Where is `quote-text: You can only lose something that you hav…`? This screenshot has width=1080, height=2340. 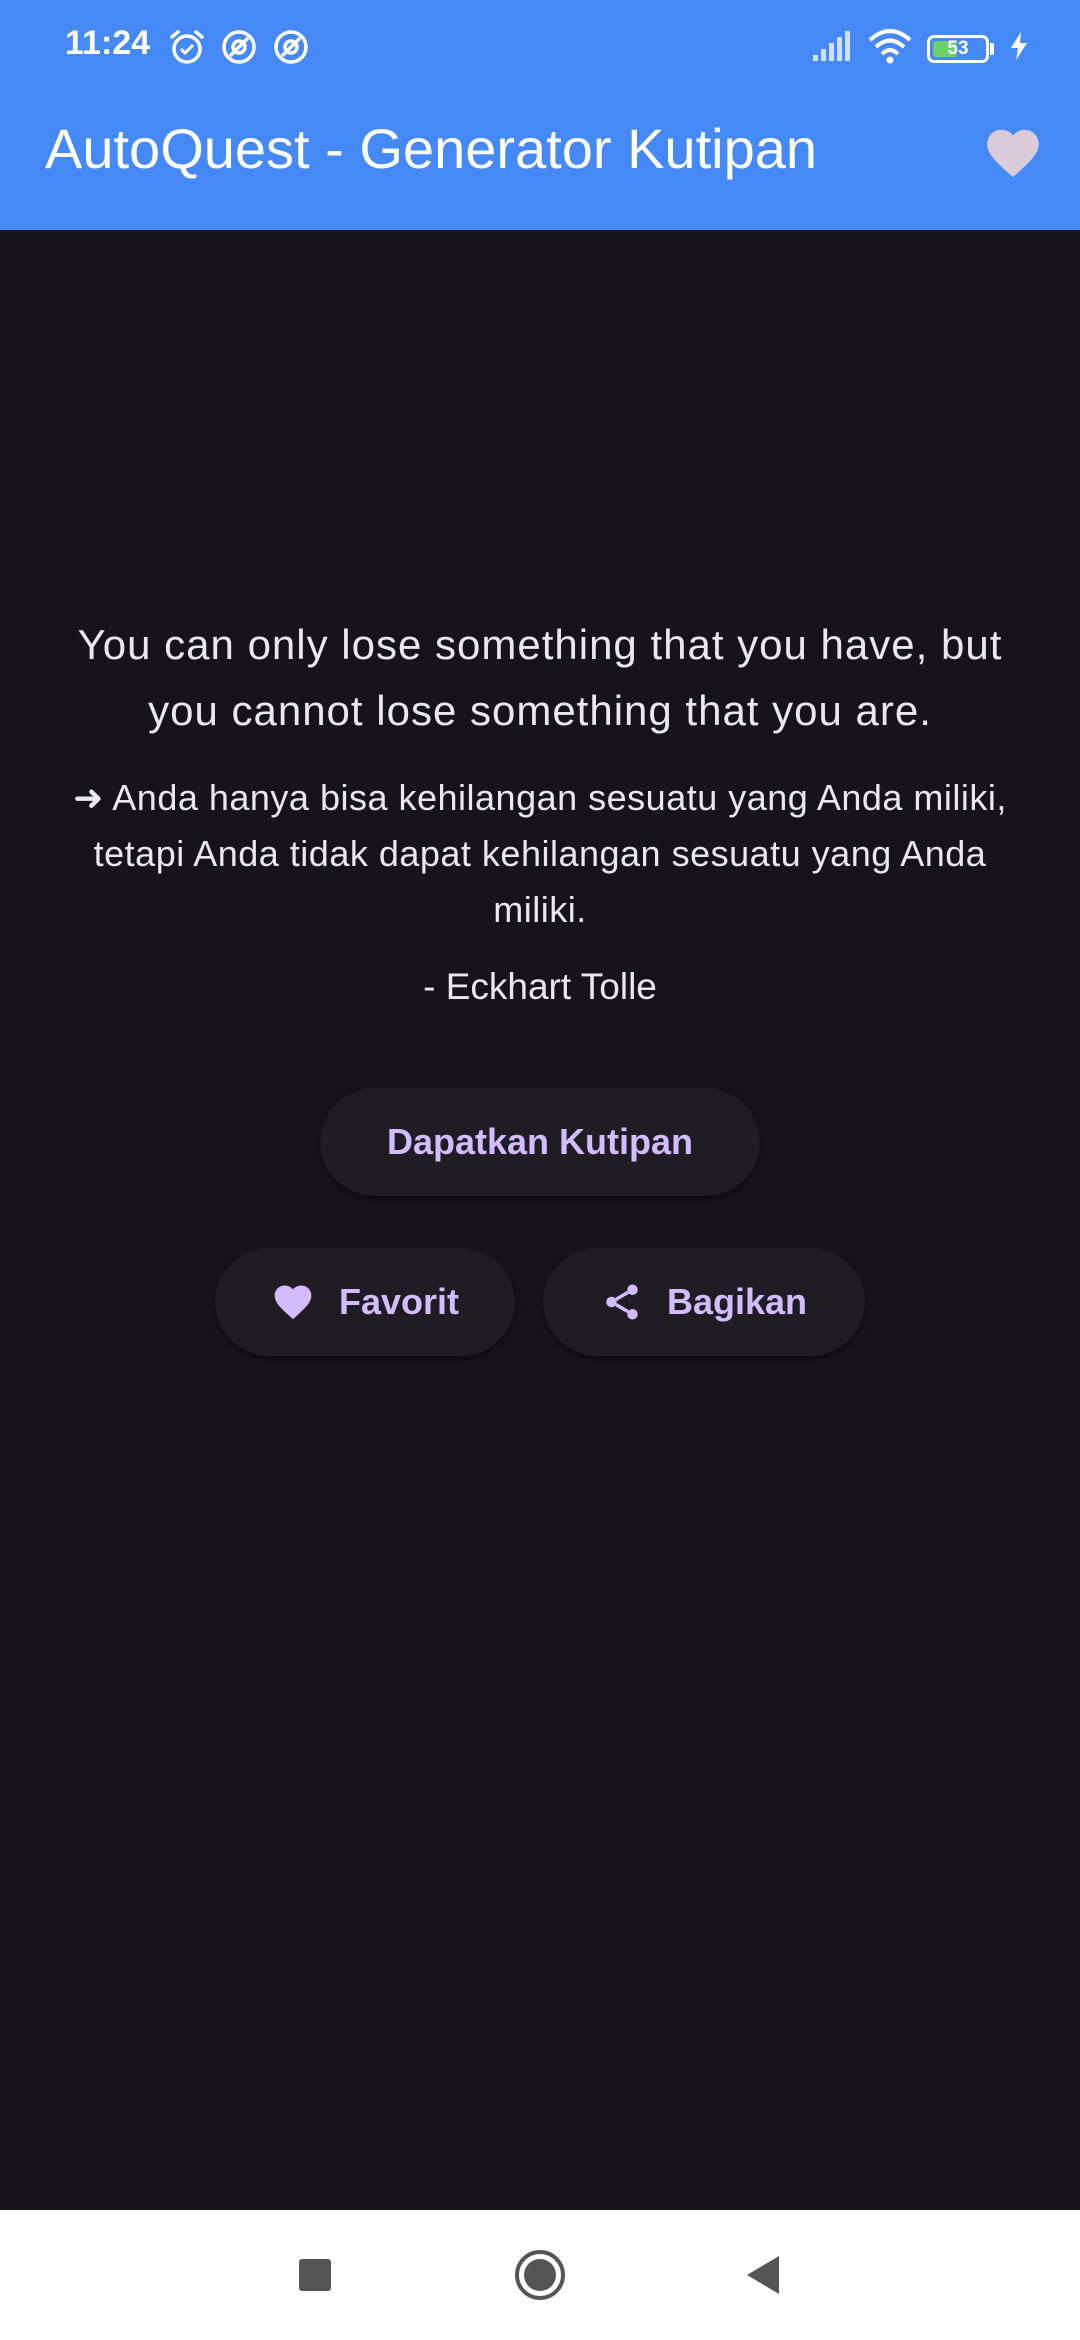 quote-text: You can only lose something that you hav… is located at coordinates (540, 677).